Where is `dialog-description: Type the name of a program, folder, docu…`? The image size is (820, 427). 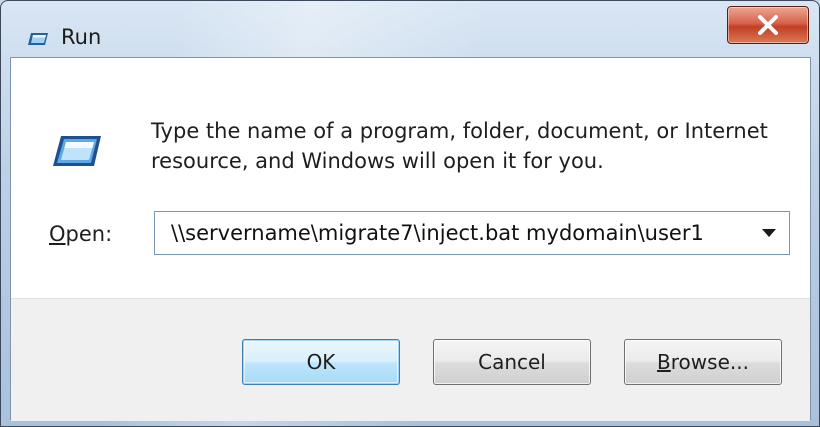 dialog-description: Type the name of a program, folder, docu… is located at coordinates (459, 146).